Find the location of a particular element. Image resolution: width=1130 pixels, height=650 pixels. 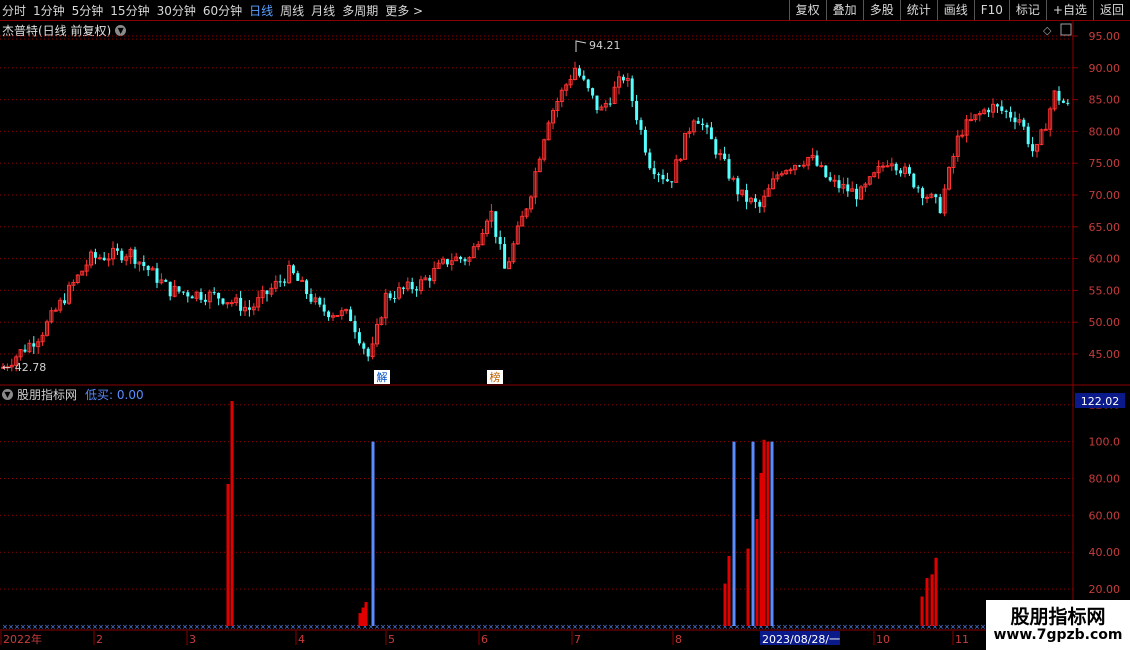

period-tab-0: 分时 is located at coordinates (14, 10).